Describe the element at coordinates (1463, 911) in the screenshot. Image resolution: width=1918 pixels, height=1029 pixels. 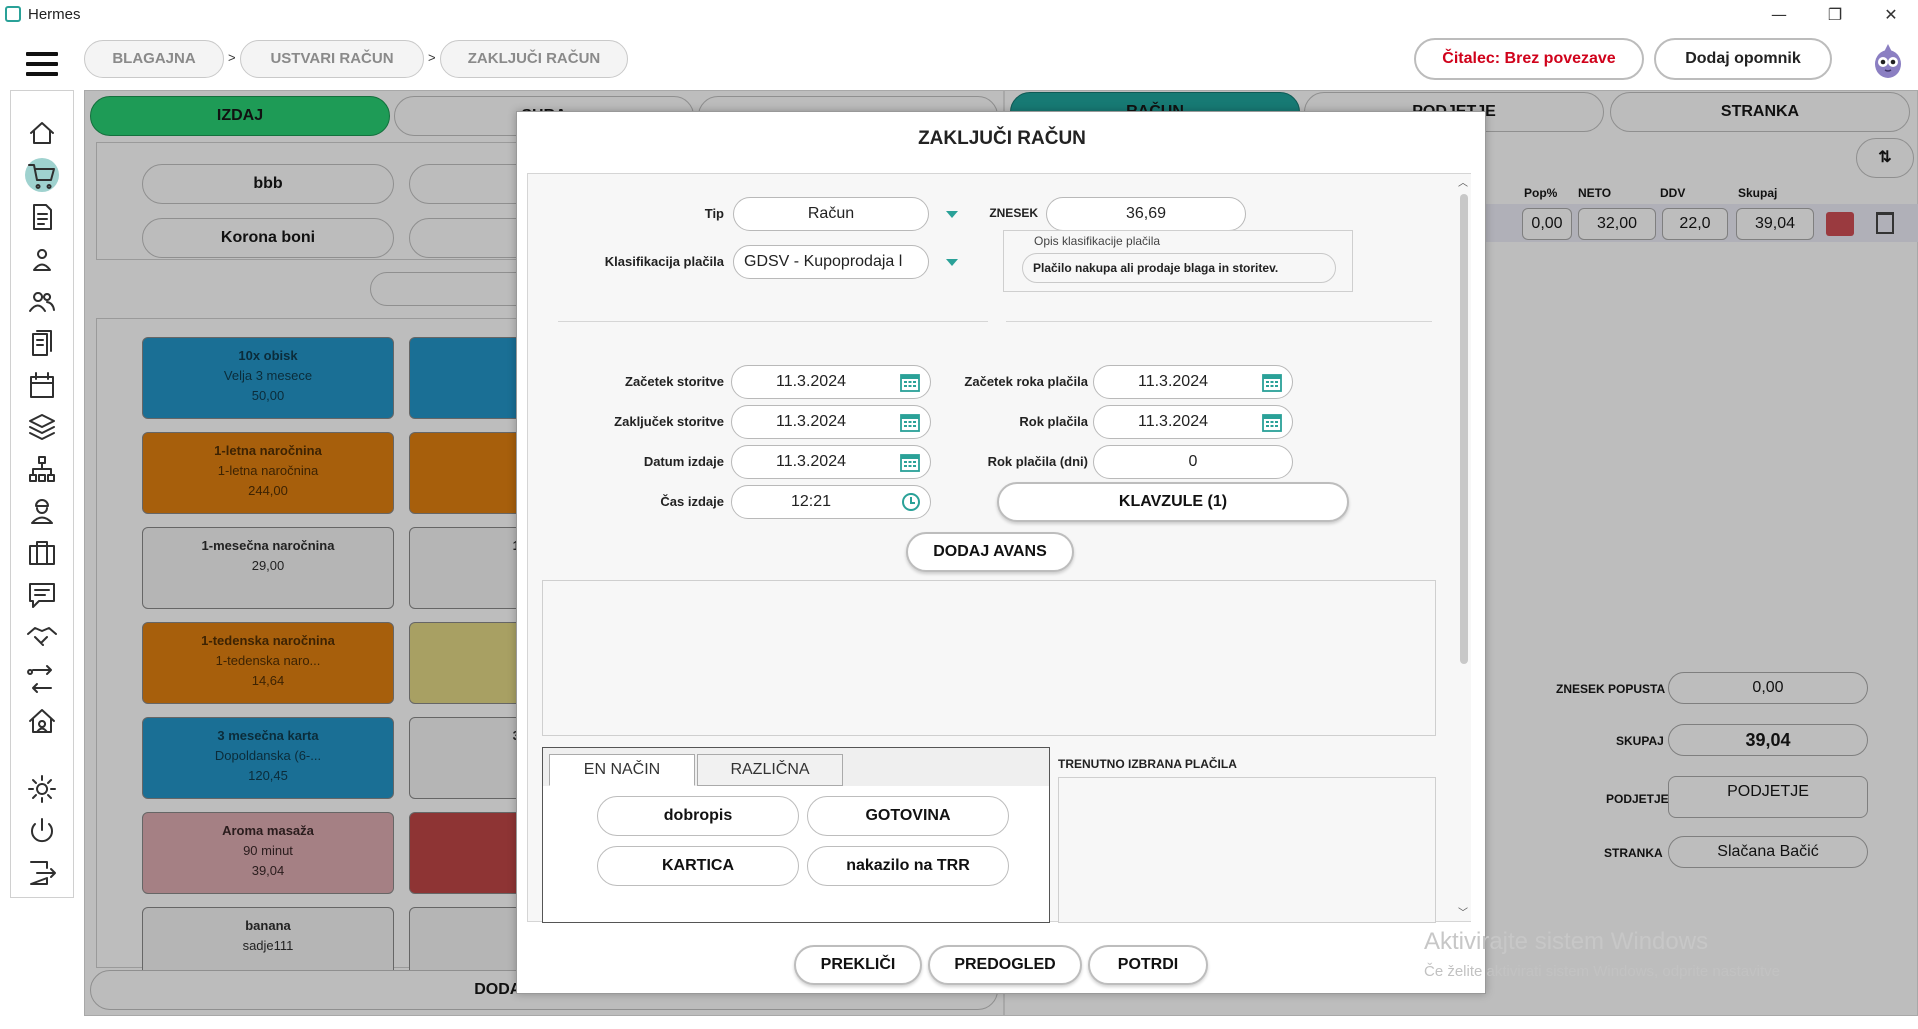
I see `scroll-down-icon: ﹀` at that location.